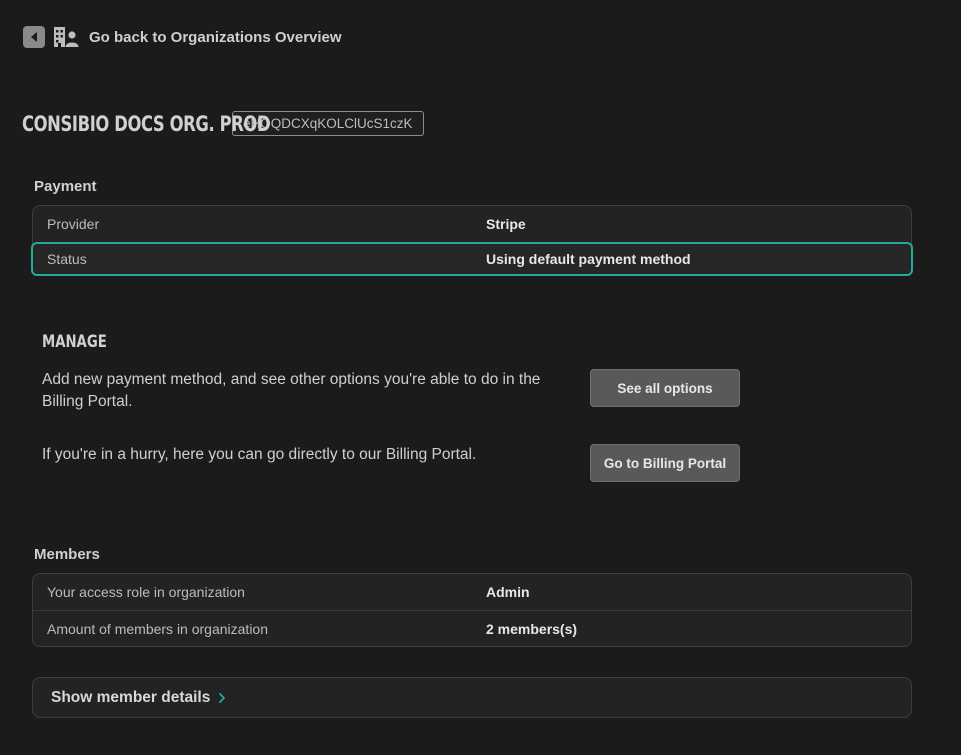 This screenshot has width=961, height=755. What do you see at coordinates (131, 697) in the screenshot?
I see `show-member-details-label: Show member details` at bounding box center [131, 697].